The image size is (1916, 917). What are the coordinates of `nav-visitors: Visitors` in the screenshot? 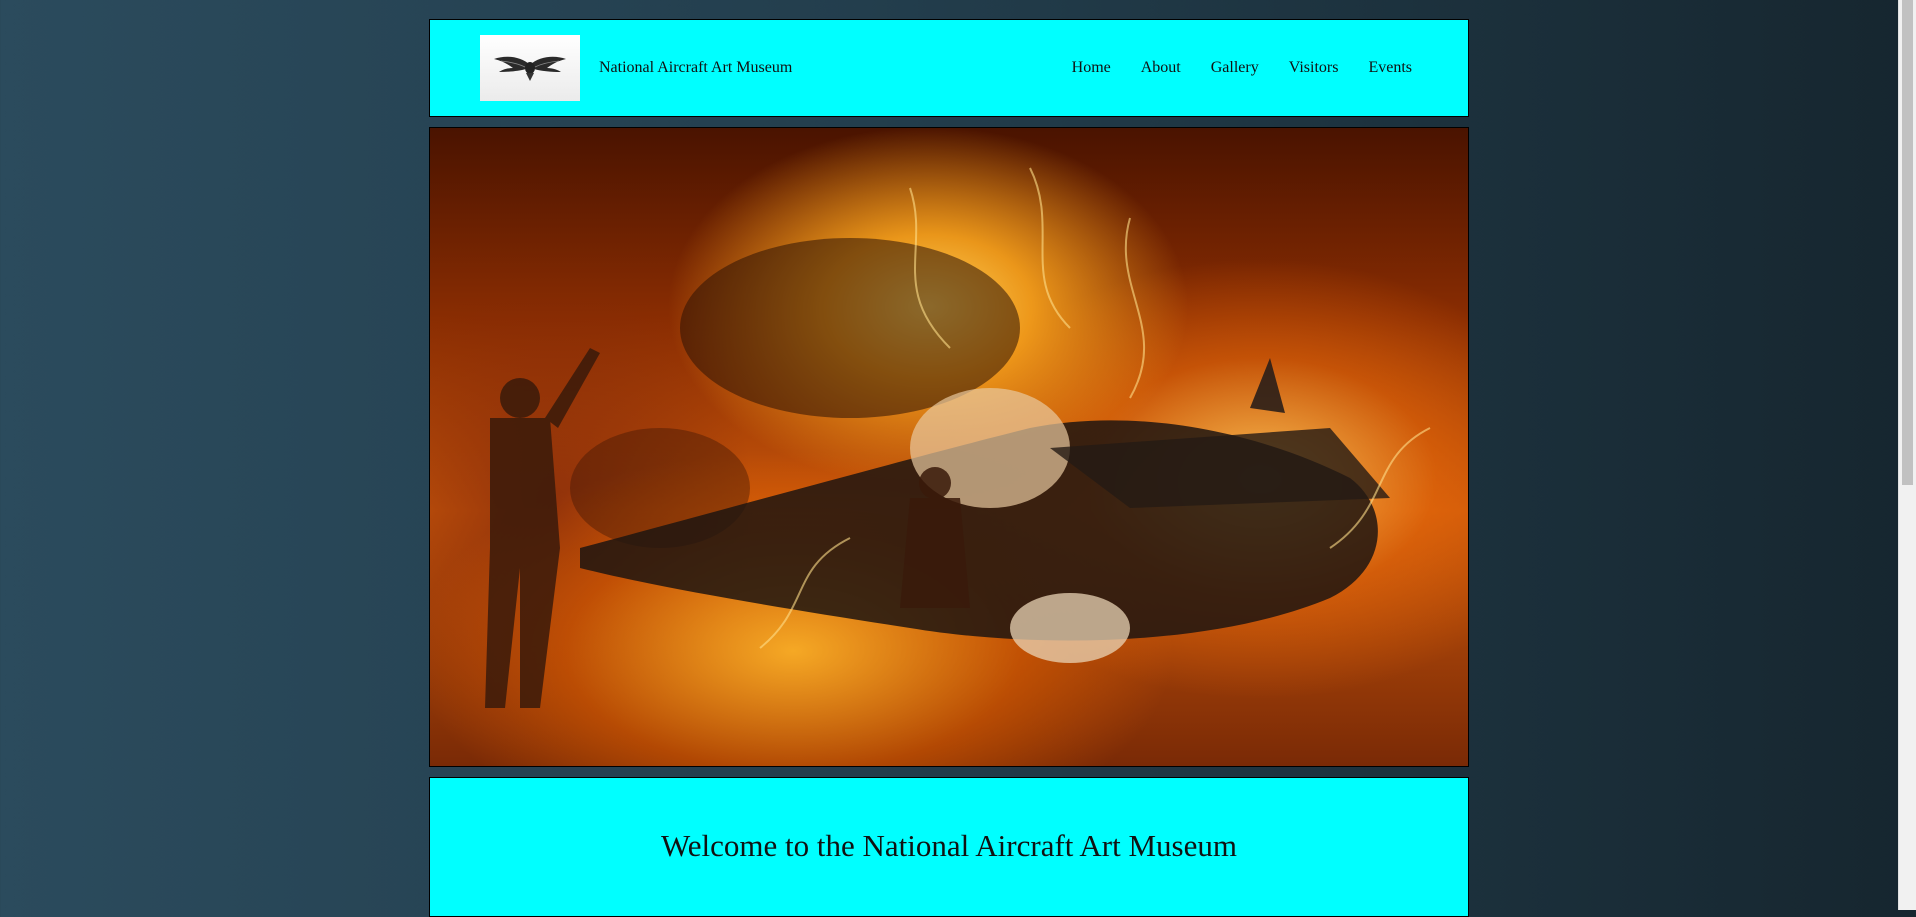 It's located at (1314, 68).